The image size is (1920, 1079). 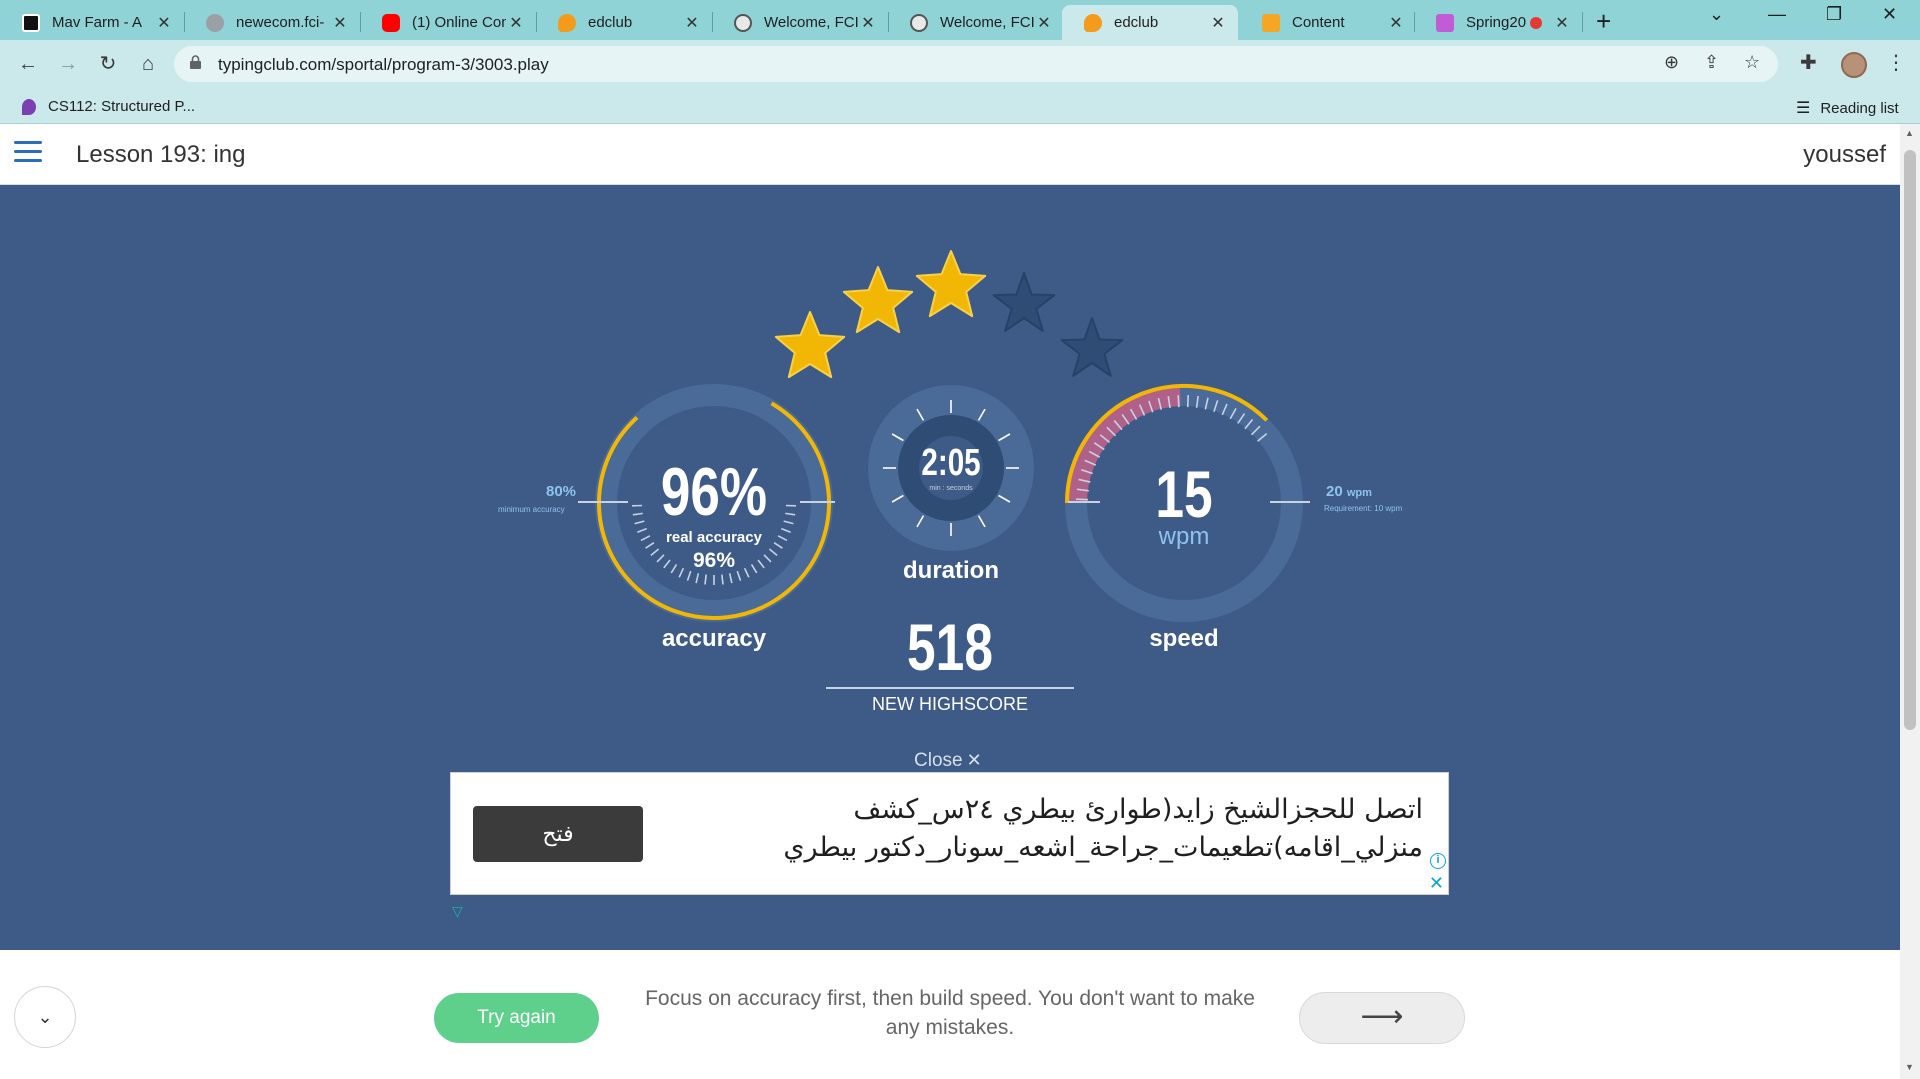 What do you see at coordinates (280, 22) in the screenshot?
I see `tab-title: newecom.fci-` at bounding box center [280, 22].